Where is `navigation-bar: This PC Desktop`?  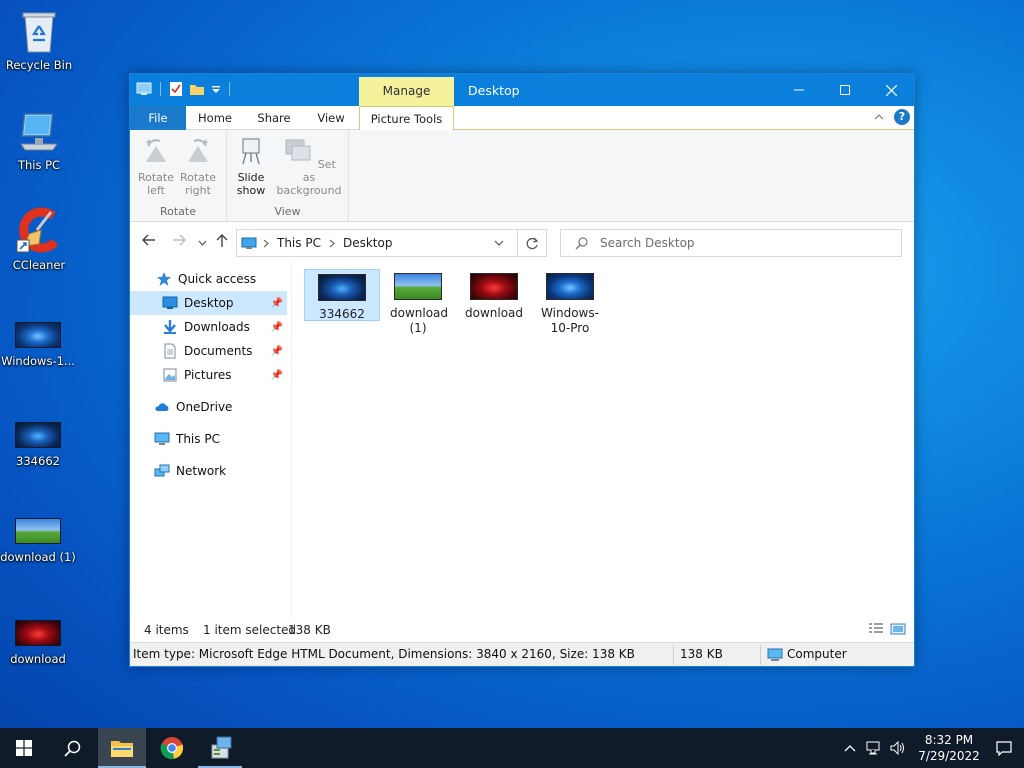
navigation-bar: This PC Desktop is located at coordinates (522, 242).